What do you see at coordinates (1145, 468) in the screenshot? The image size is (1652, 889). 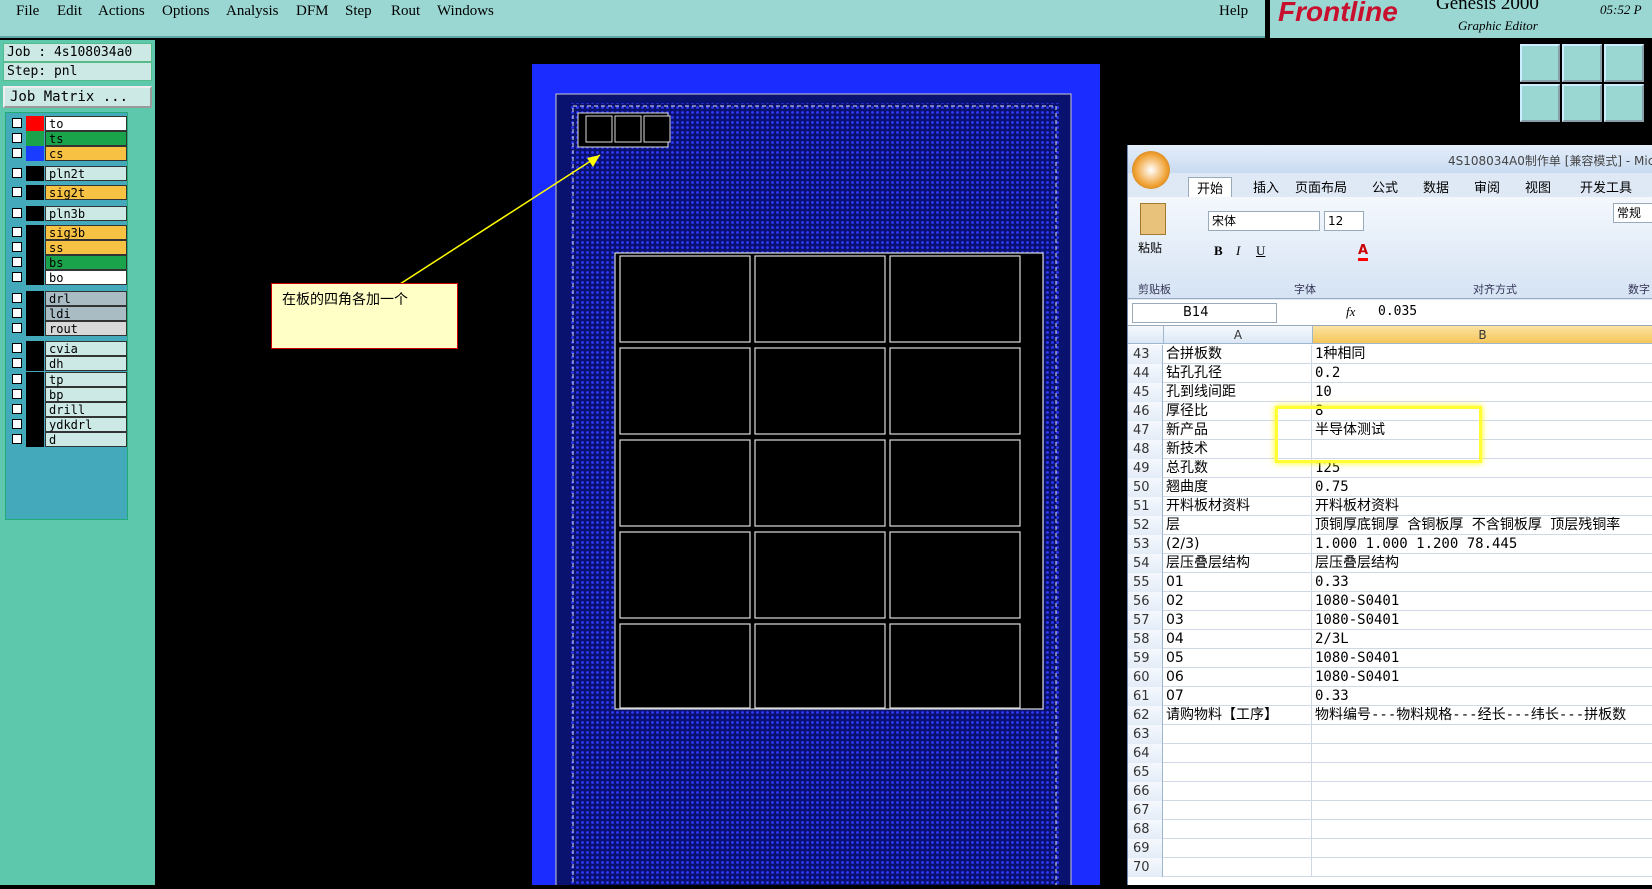 I see `row-header: 49` at bounding box center [1145, 468].